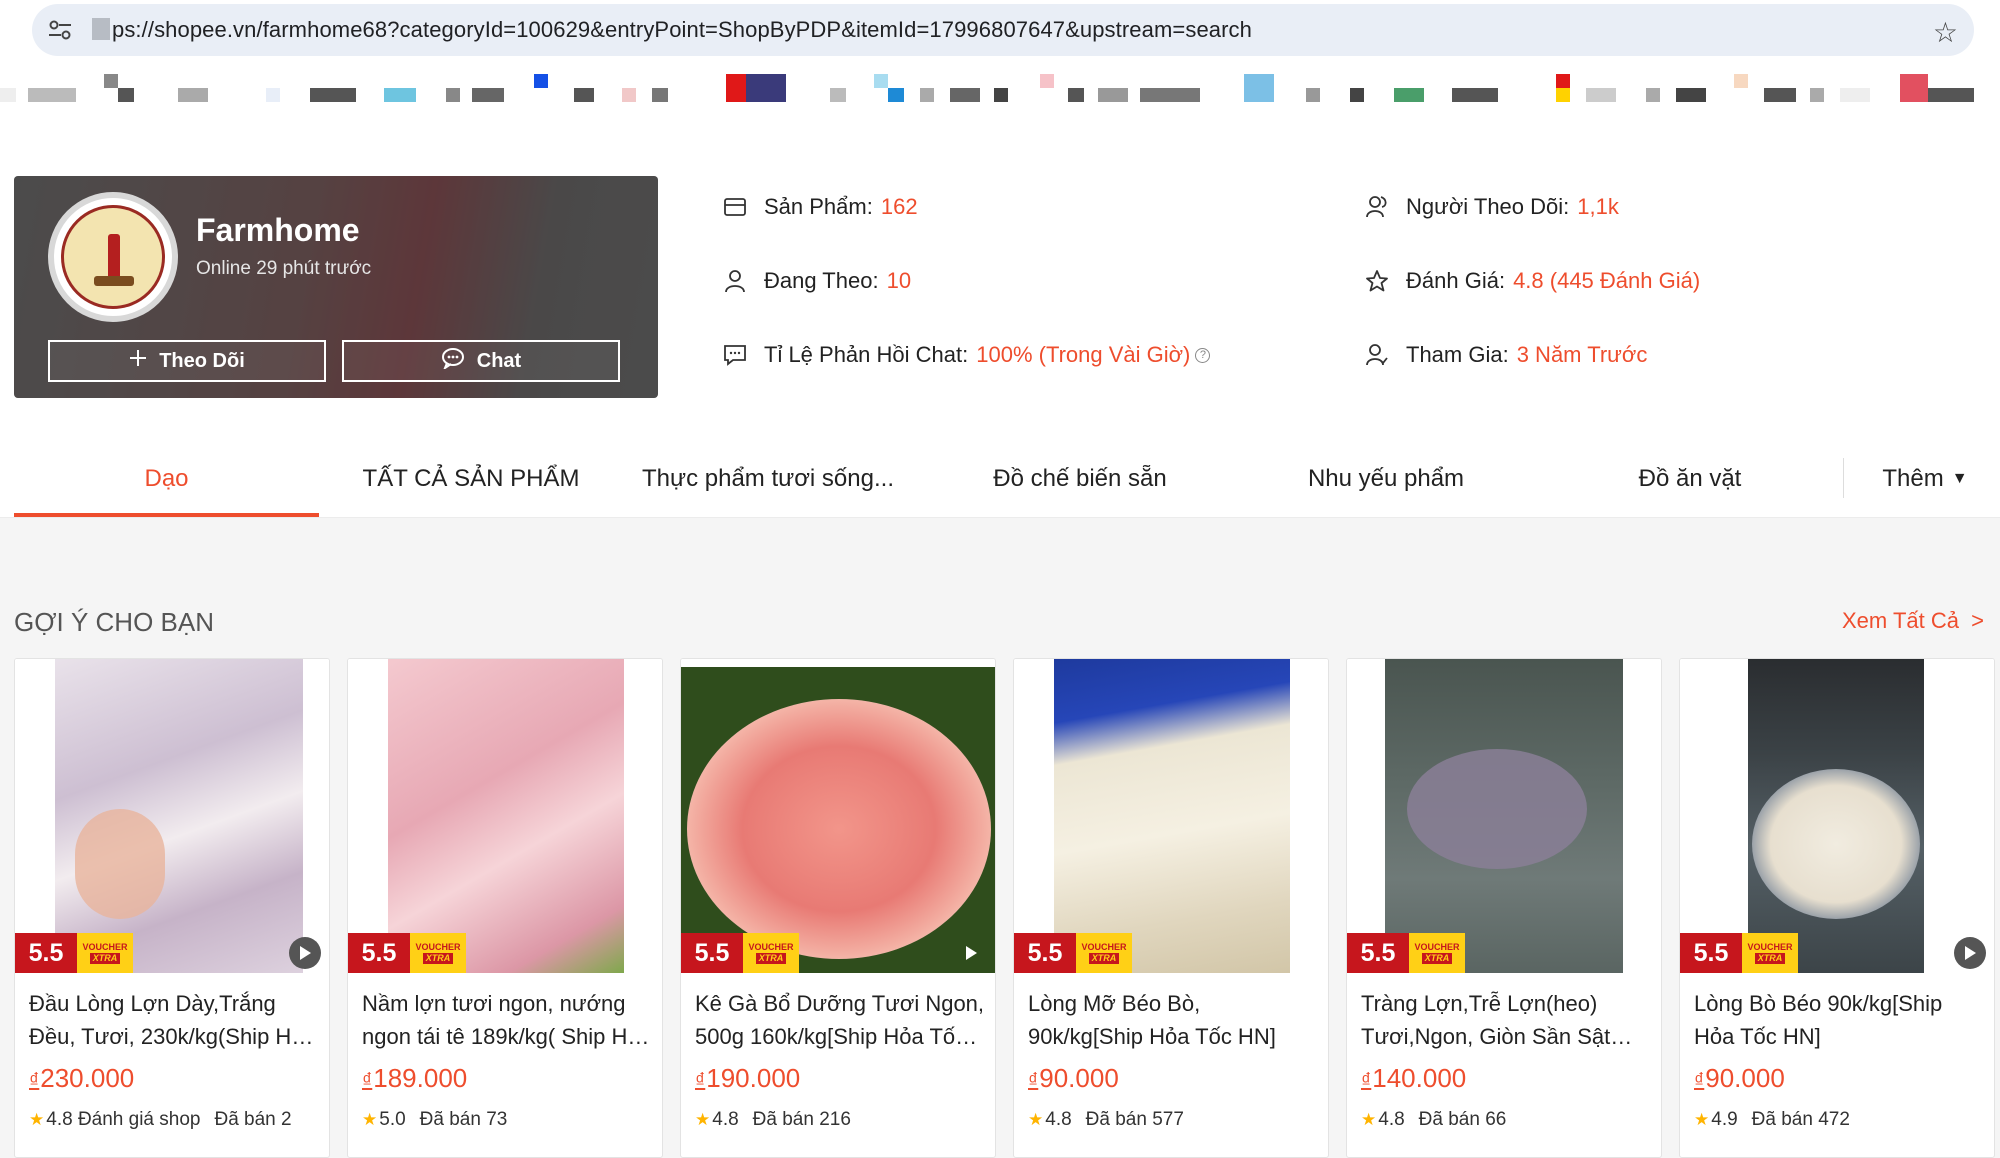 The image size is (2000, 1158). What do you see at coordinates (1840, 1020) in the screenshot?
I see `product-title: Lòng Bò Béo 90k/kg[Ship Hỏa Tốc HN]` at bounding box center [1840, 1020].